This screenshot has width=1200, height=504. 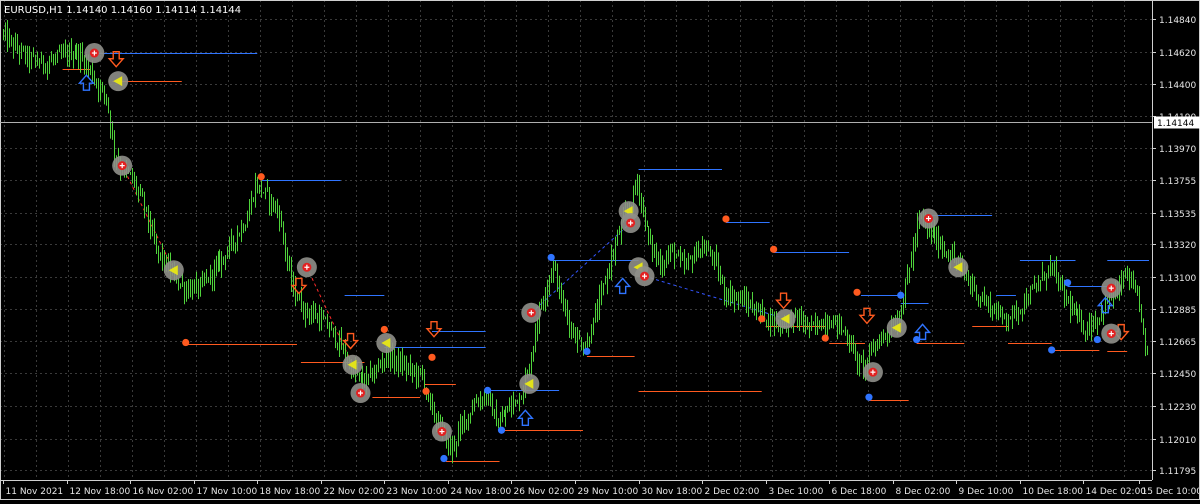 I want to click on x-tick-label: 10 Dec 18:00, so click(x=1053, y=492).